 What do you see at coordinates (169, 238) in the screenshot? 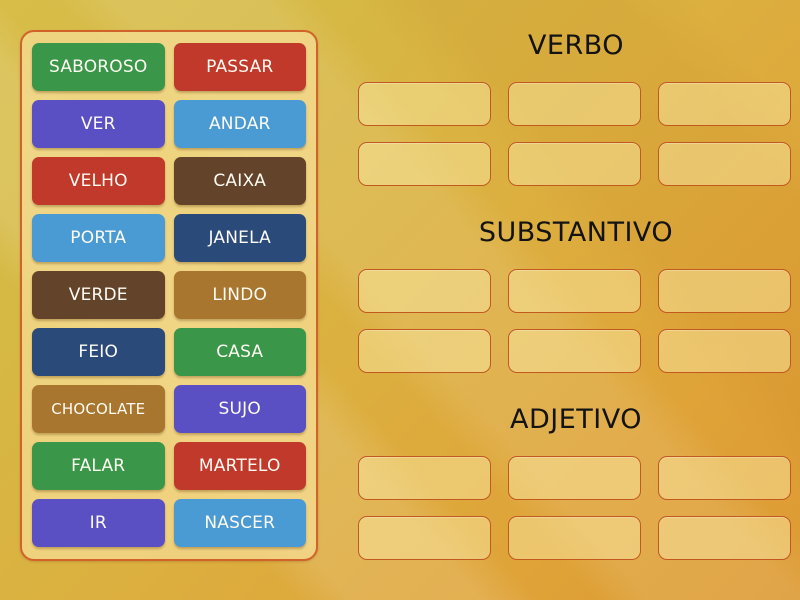
I see `word-tile-row: PORTA JANELA` at bounding box center [169, 238].